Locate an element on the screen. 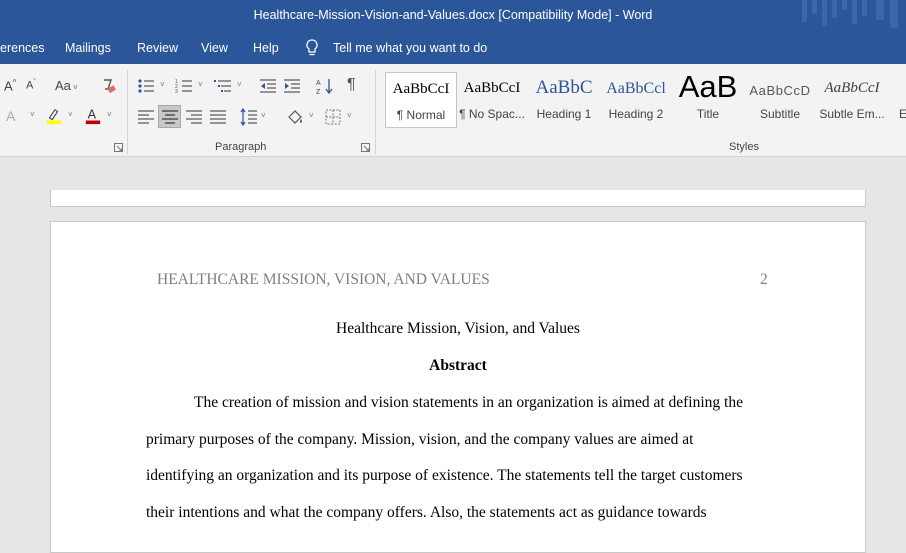  decrease-indent-icon is located at coordinates (268, 86).